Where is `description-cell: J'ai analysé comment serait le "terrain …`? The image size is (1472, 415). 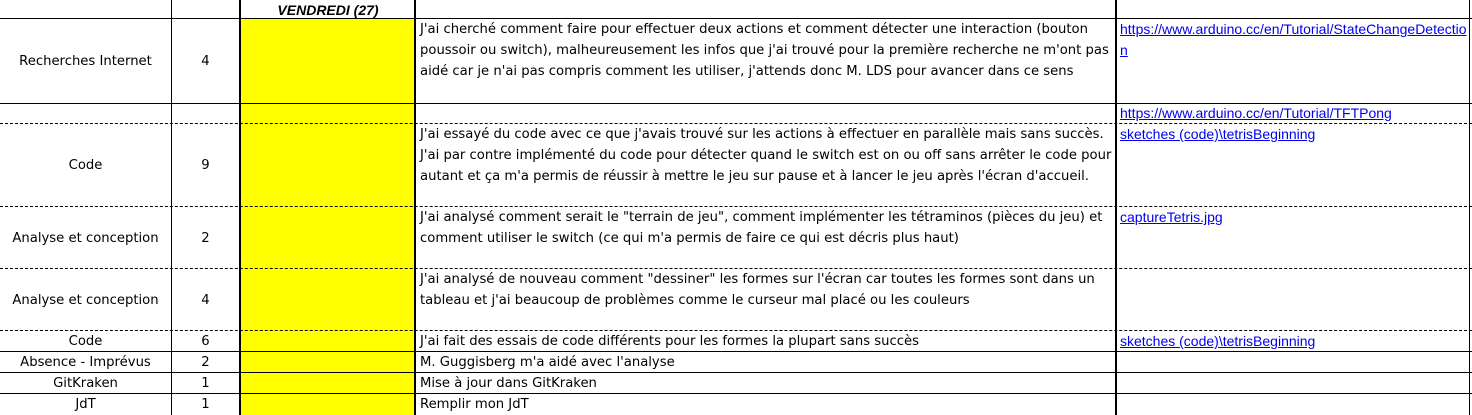 description-cell: J'ai analysé comment serait le "terrain … is located at coordinates (766, 238).